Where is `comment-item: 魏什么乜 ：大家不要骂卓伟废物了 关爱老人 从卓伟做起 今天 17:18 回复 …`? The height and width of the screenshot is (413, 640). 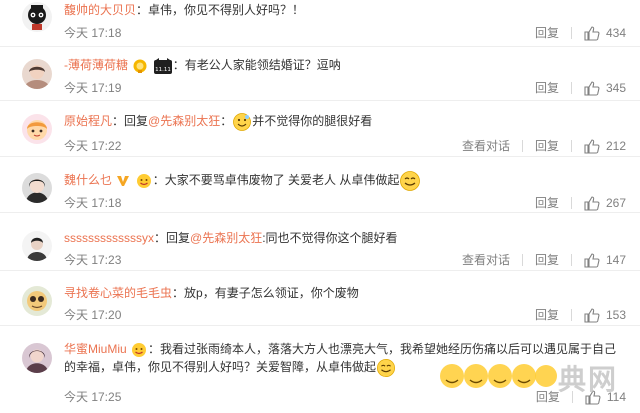 comment-item: 魏什么乜 ：大家不要骂卓伟废物了 关爱老人 从卓伟做起 今天 17:18 回复 … is located at coordinates (320, 185).